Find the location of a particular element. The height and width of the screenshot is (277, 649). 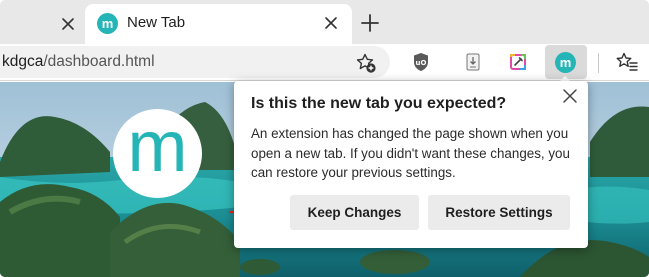

svg-text: uO is located at coordinates (421, 63).